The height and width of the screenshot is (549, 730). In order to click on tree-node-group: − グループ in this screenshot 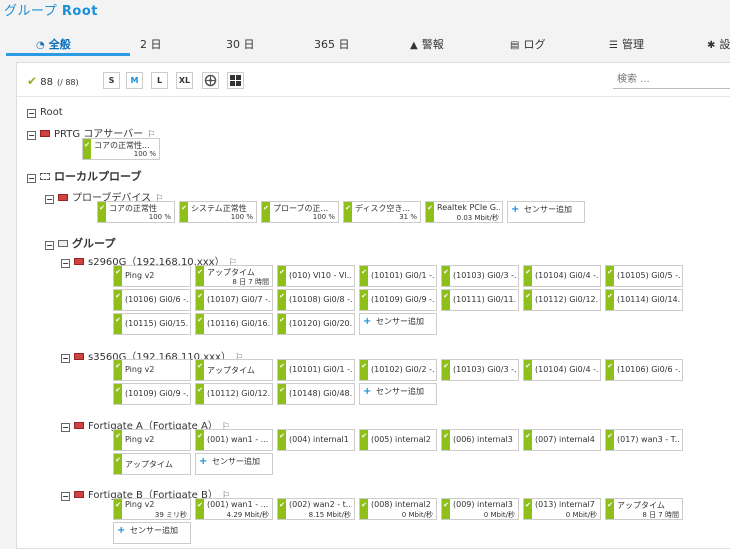, I will do `click(80, 243)`.